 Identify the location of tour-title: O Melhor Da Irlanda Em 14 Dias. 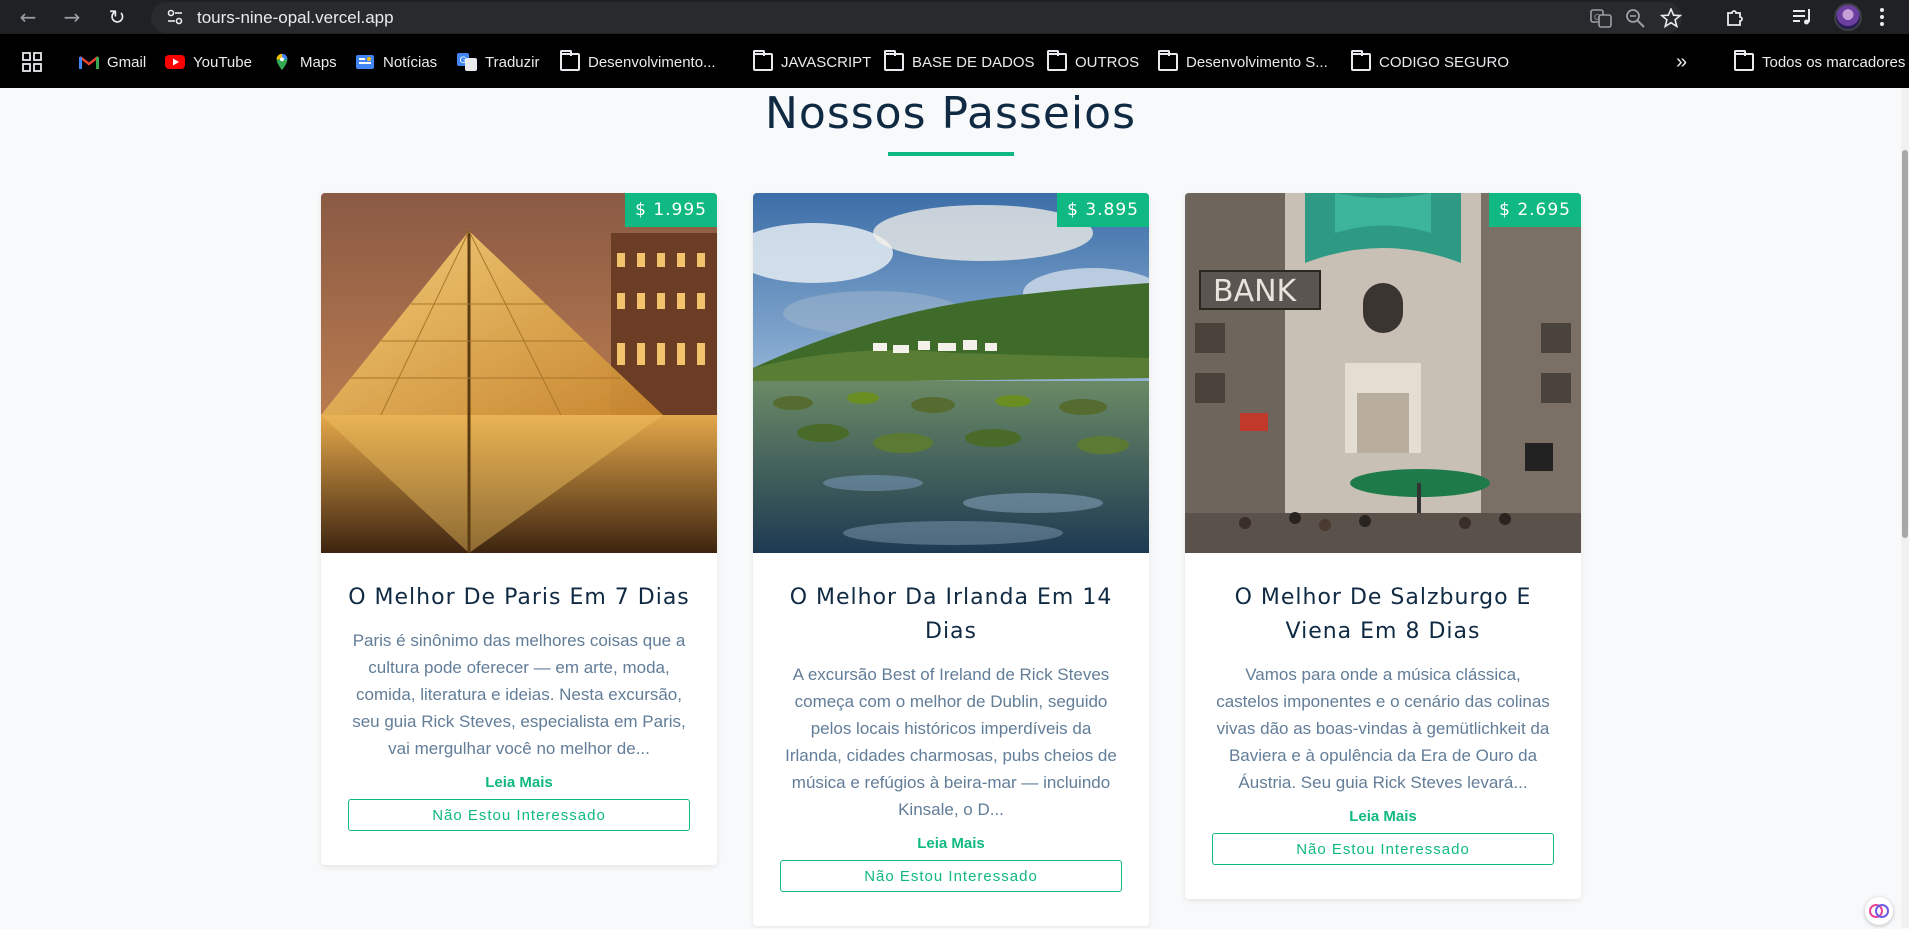
(951, 614).